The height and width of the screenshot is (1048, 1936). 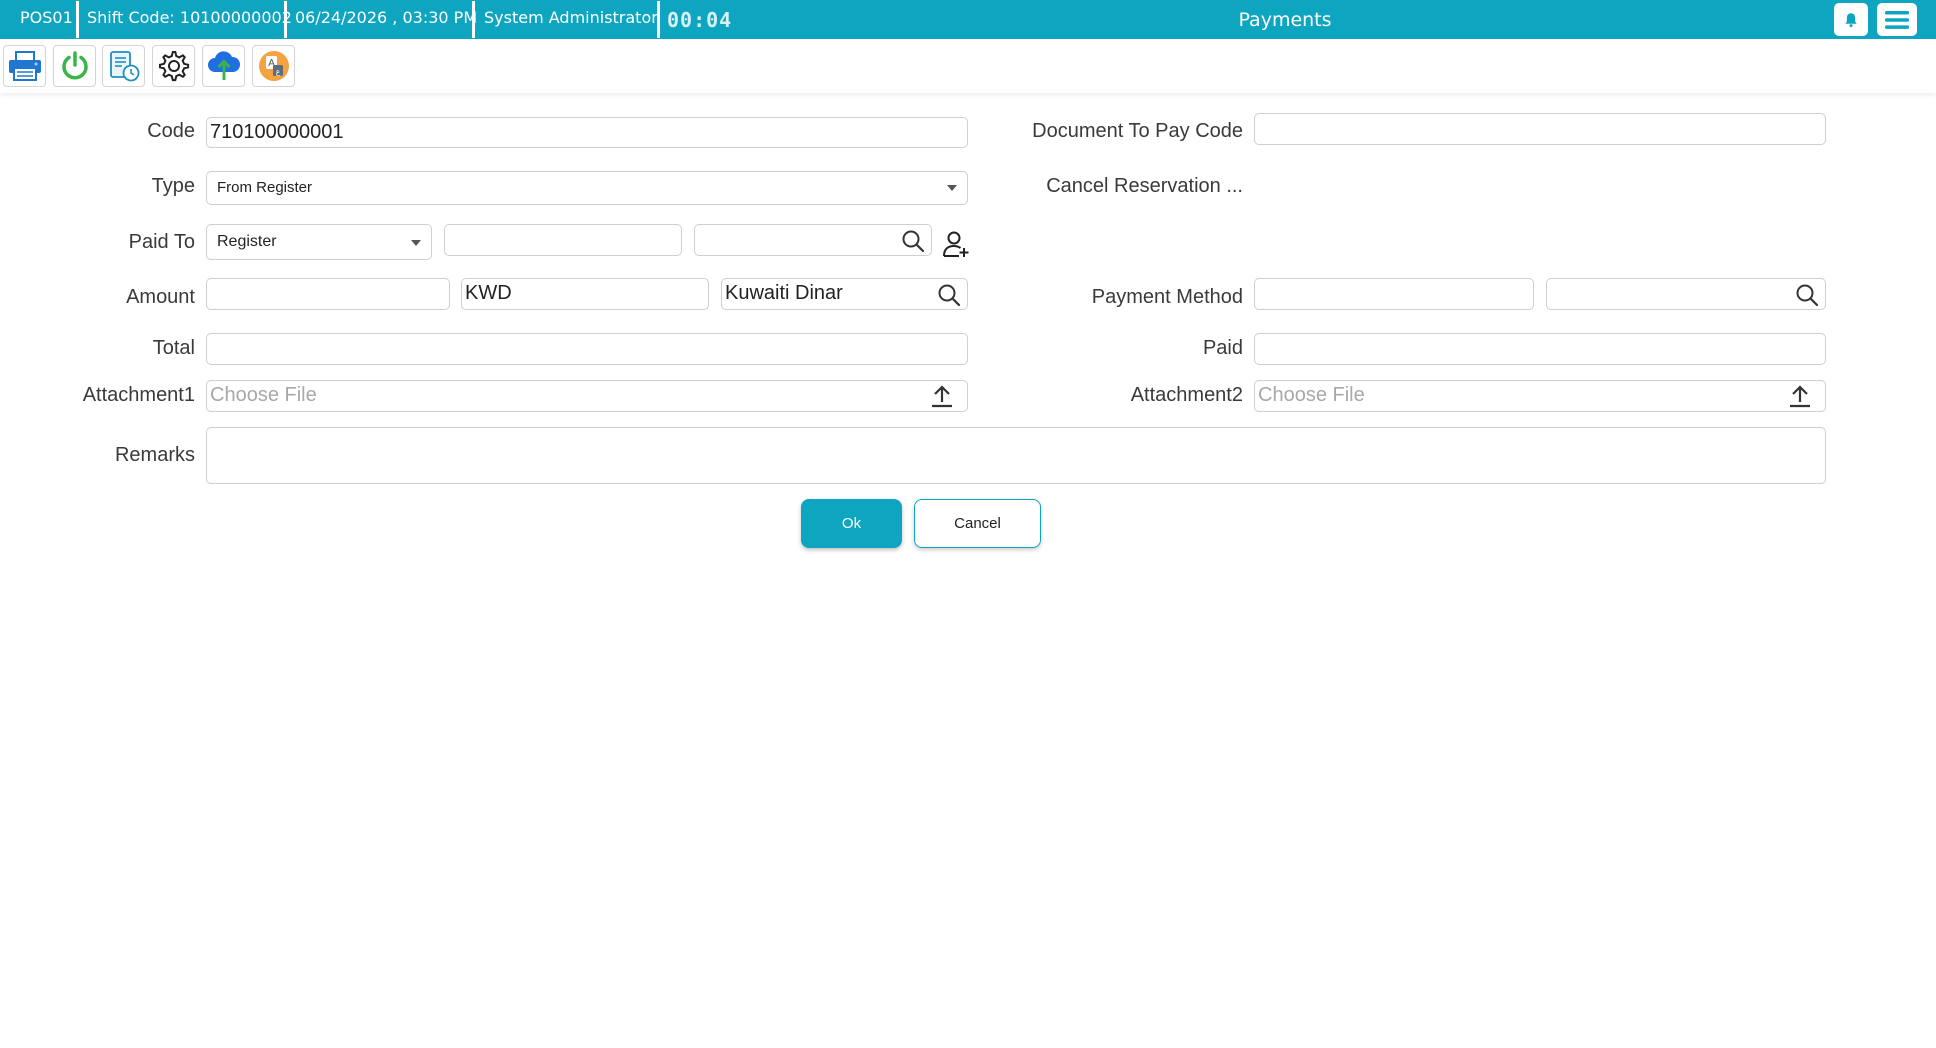 What do you see at coordinates (171, 131) in the screenshot?
I see `code-label: Code` at bounding box center [171, 131].